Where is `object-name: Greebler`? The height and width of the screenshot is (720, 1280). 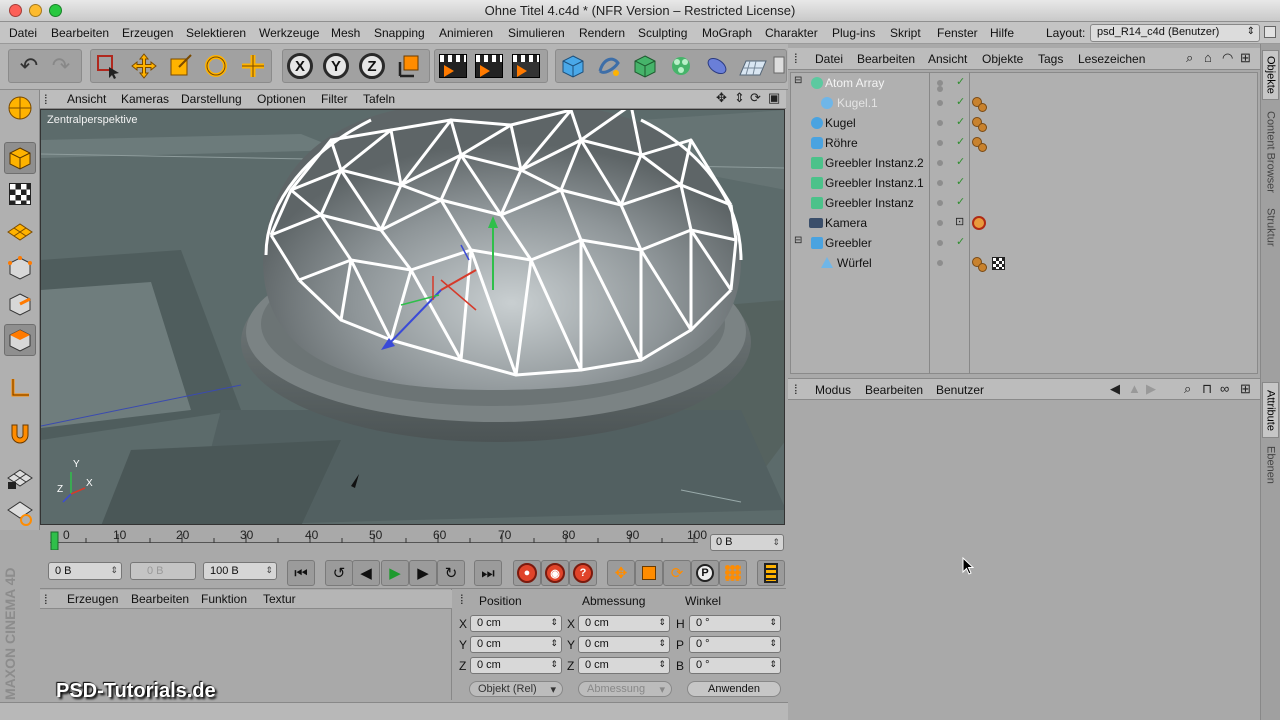
object-name: Greebler is located at coordinates (848, 243).